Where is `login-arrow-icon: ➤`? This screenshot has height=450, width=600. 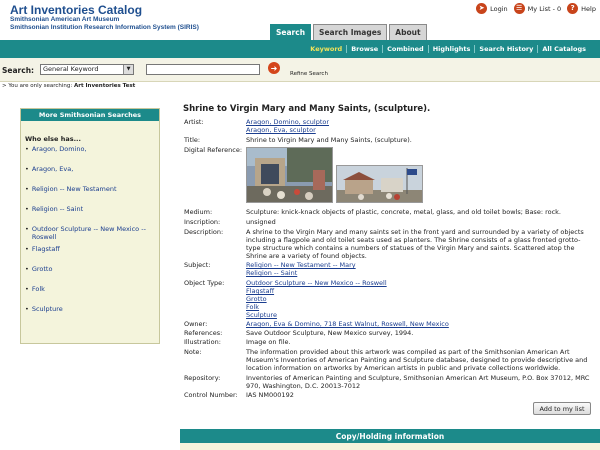
login-arrow-icon: ➤ is located at coordinates (482, 8).